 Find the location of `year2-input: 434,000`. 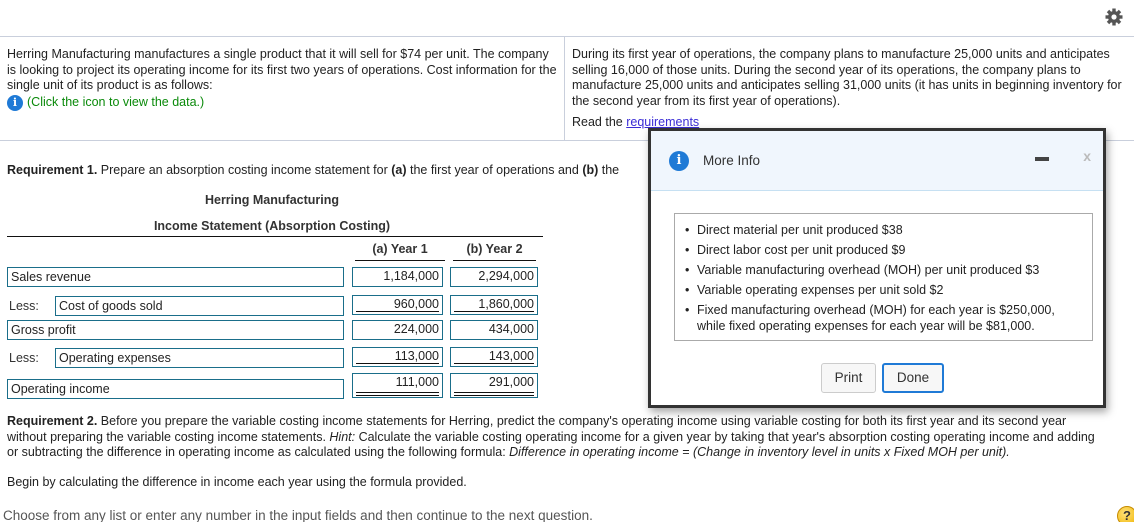

year2-input: 434,000 is located at coordinates (494, 330).